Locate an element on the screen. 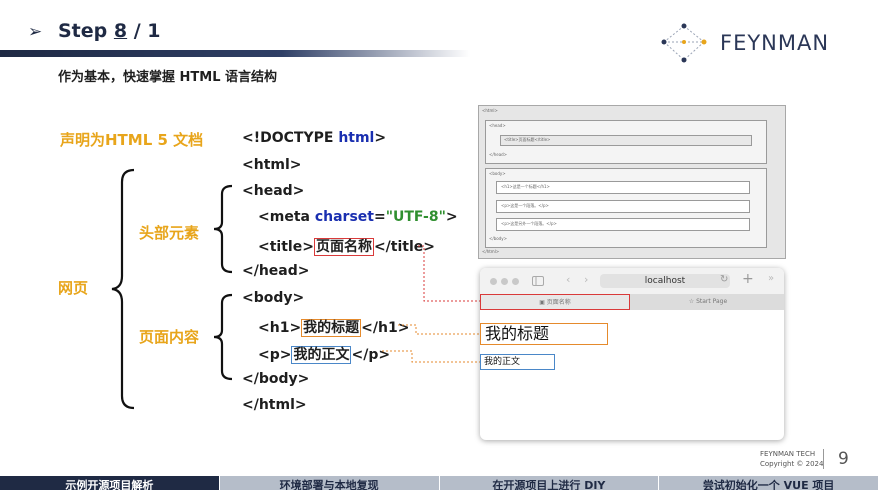 This screenshot has width=879, height=490. window-zoom-icon is located at coordinates (515, 281).